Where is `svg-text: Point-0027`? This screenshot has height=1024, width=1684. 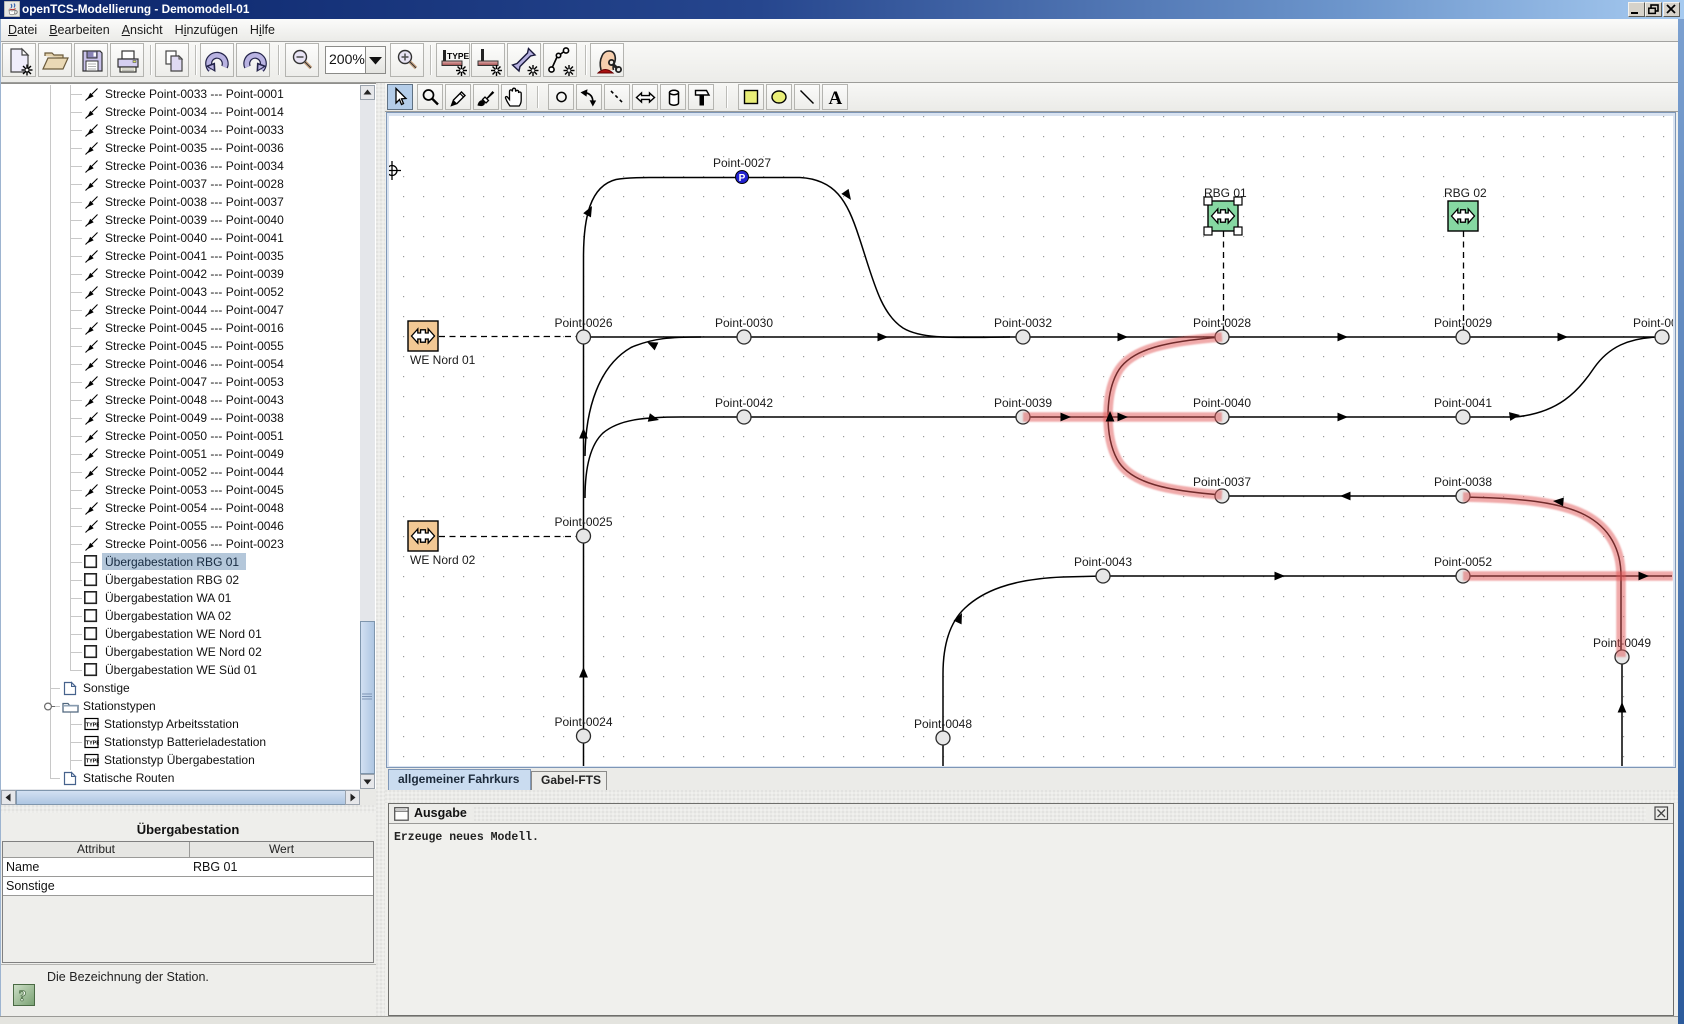
svg-text: Point-0027 is located at coordinates (742, 163).